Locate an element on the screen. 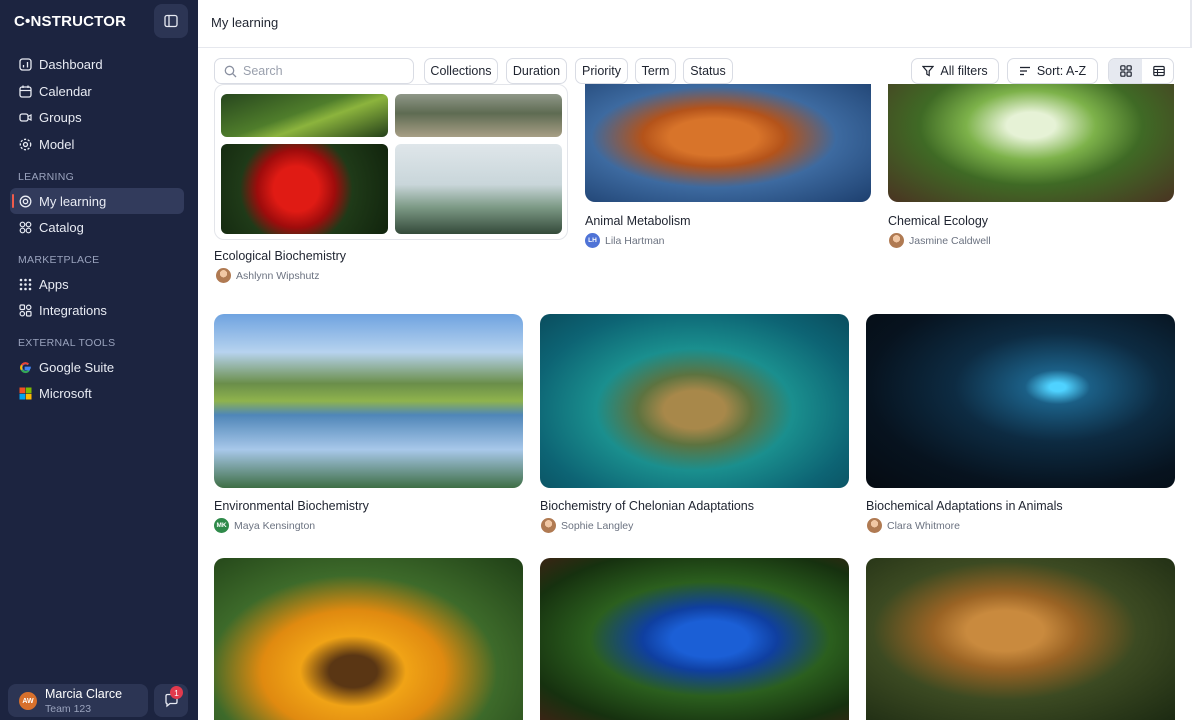 The image size is (1192, 720). sidebar-item-calendar: Calendar is located at coordinates (97, 91).